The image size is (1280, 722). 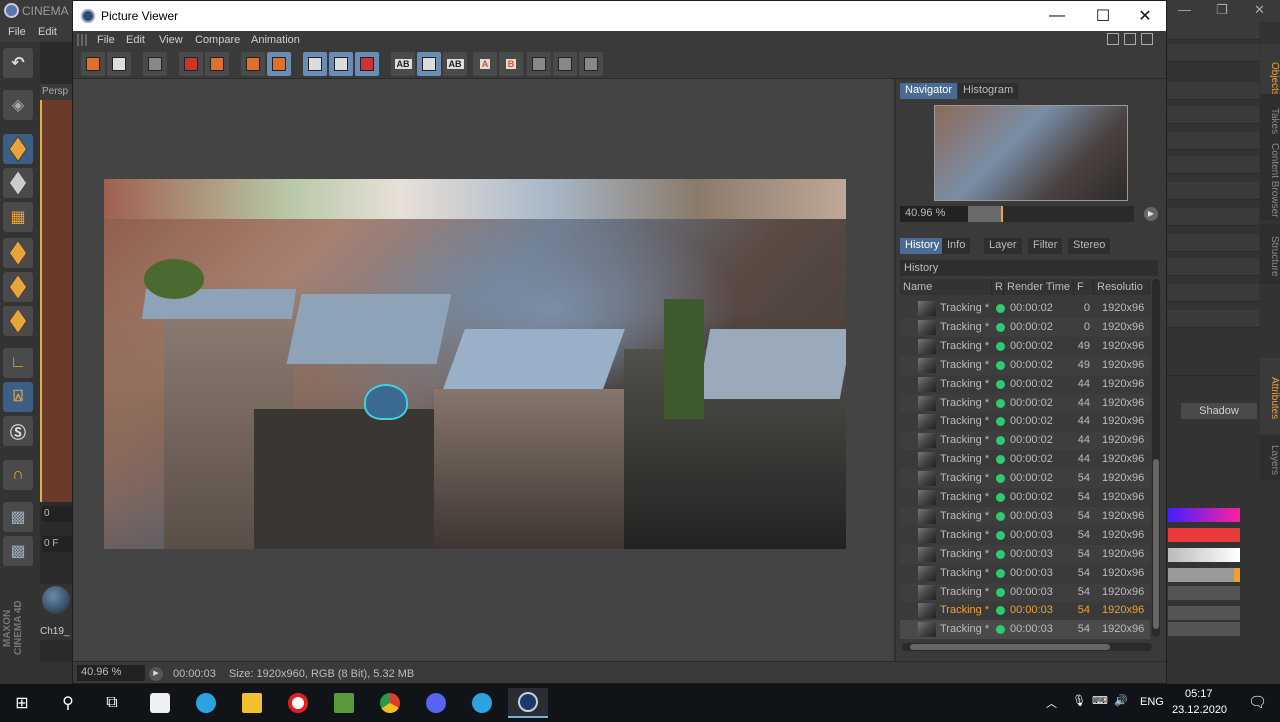 What do you see at coordinates (367, 64) in the screenshot?
I see `color-view-button` at bounding box center [367, 64].